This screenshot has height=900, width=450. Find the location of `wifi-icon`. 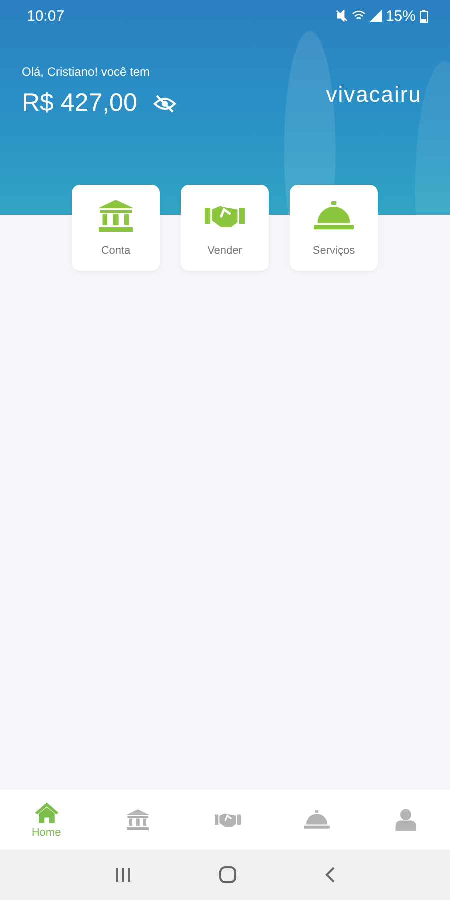

wifi-icon is located at coordinates (359, 16).